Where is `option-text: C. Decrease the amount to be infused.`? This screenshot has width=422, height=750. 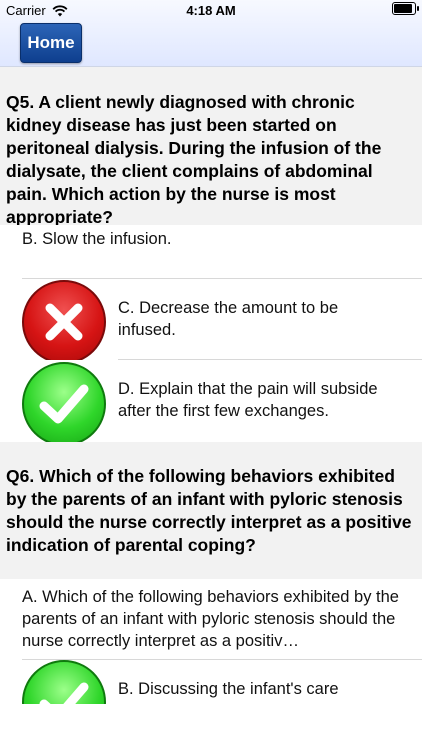
option-text: C. Decrease the amount to be infused. is located at coordinates (228, 319).